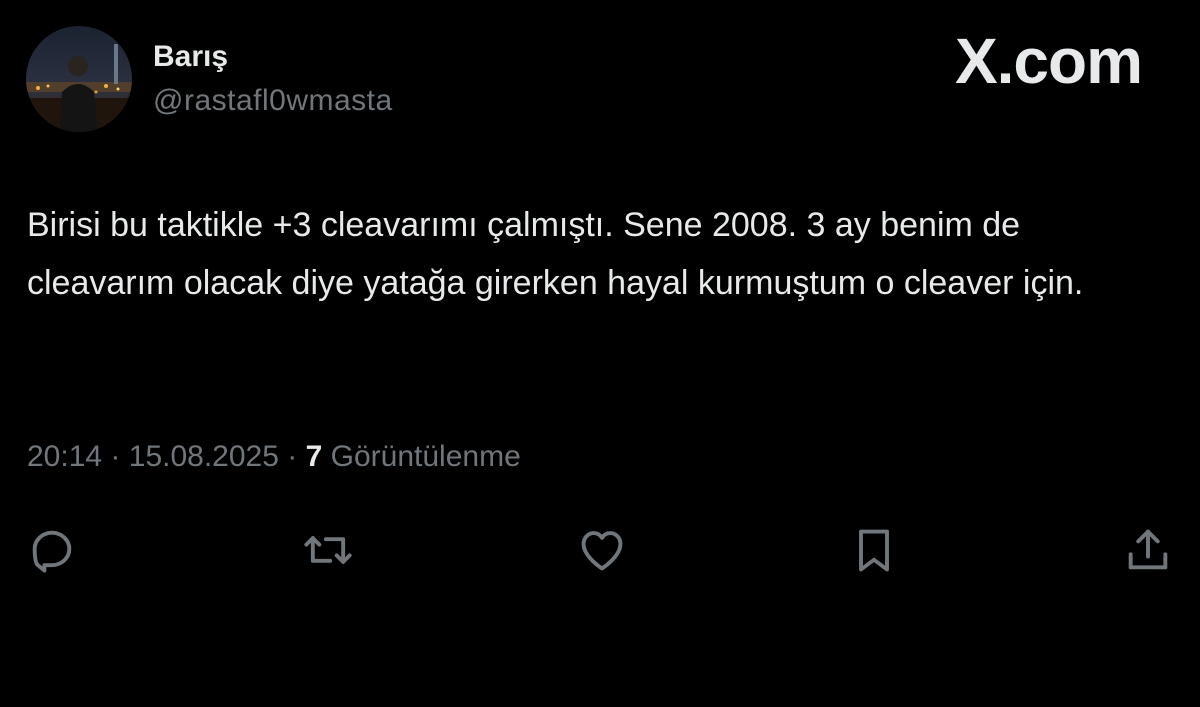  What do you see at coordinates (314, 456) in the screenshot?
I see `views-count: 7` at bounding box center [314, 456].